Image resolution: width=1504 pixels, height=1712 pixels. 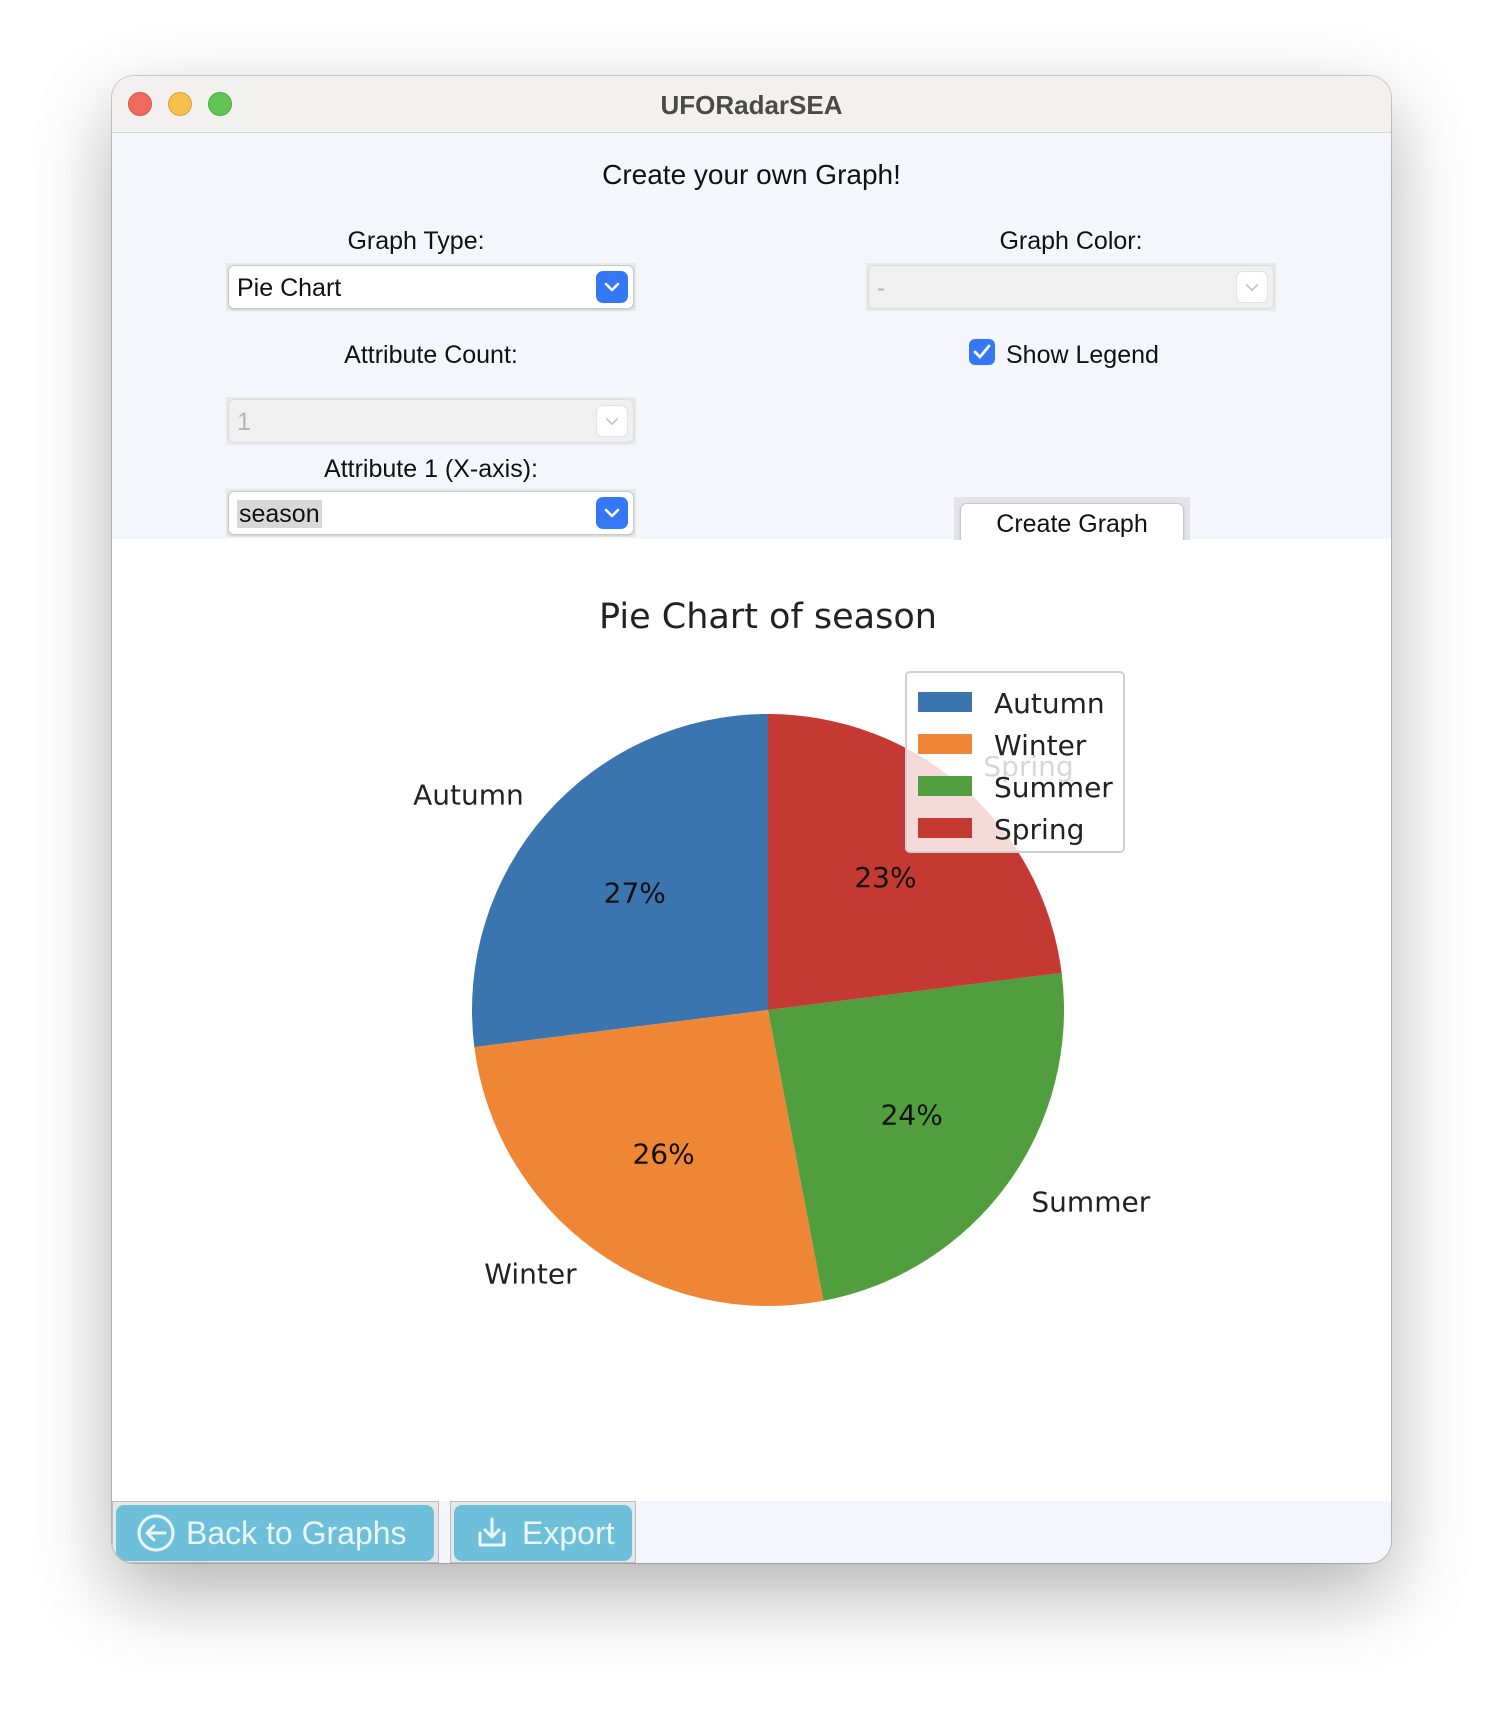 What do you see at coordinates (431, 287) in the screenshot?
I see `graph-type-select: Pie Chart` at bounding box center [431, 287].